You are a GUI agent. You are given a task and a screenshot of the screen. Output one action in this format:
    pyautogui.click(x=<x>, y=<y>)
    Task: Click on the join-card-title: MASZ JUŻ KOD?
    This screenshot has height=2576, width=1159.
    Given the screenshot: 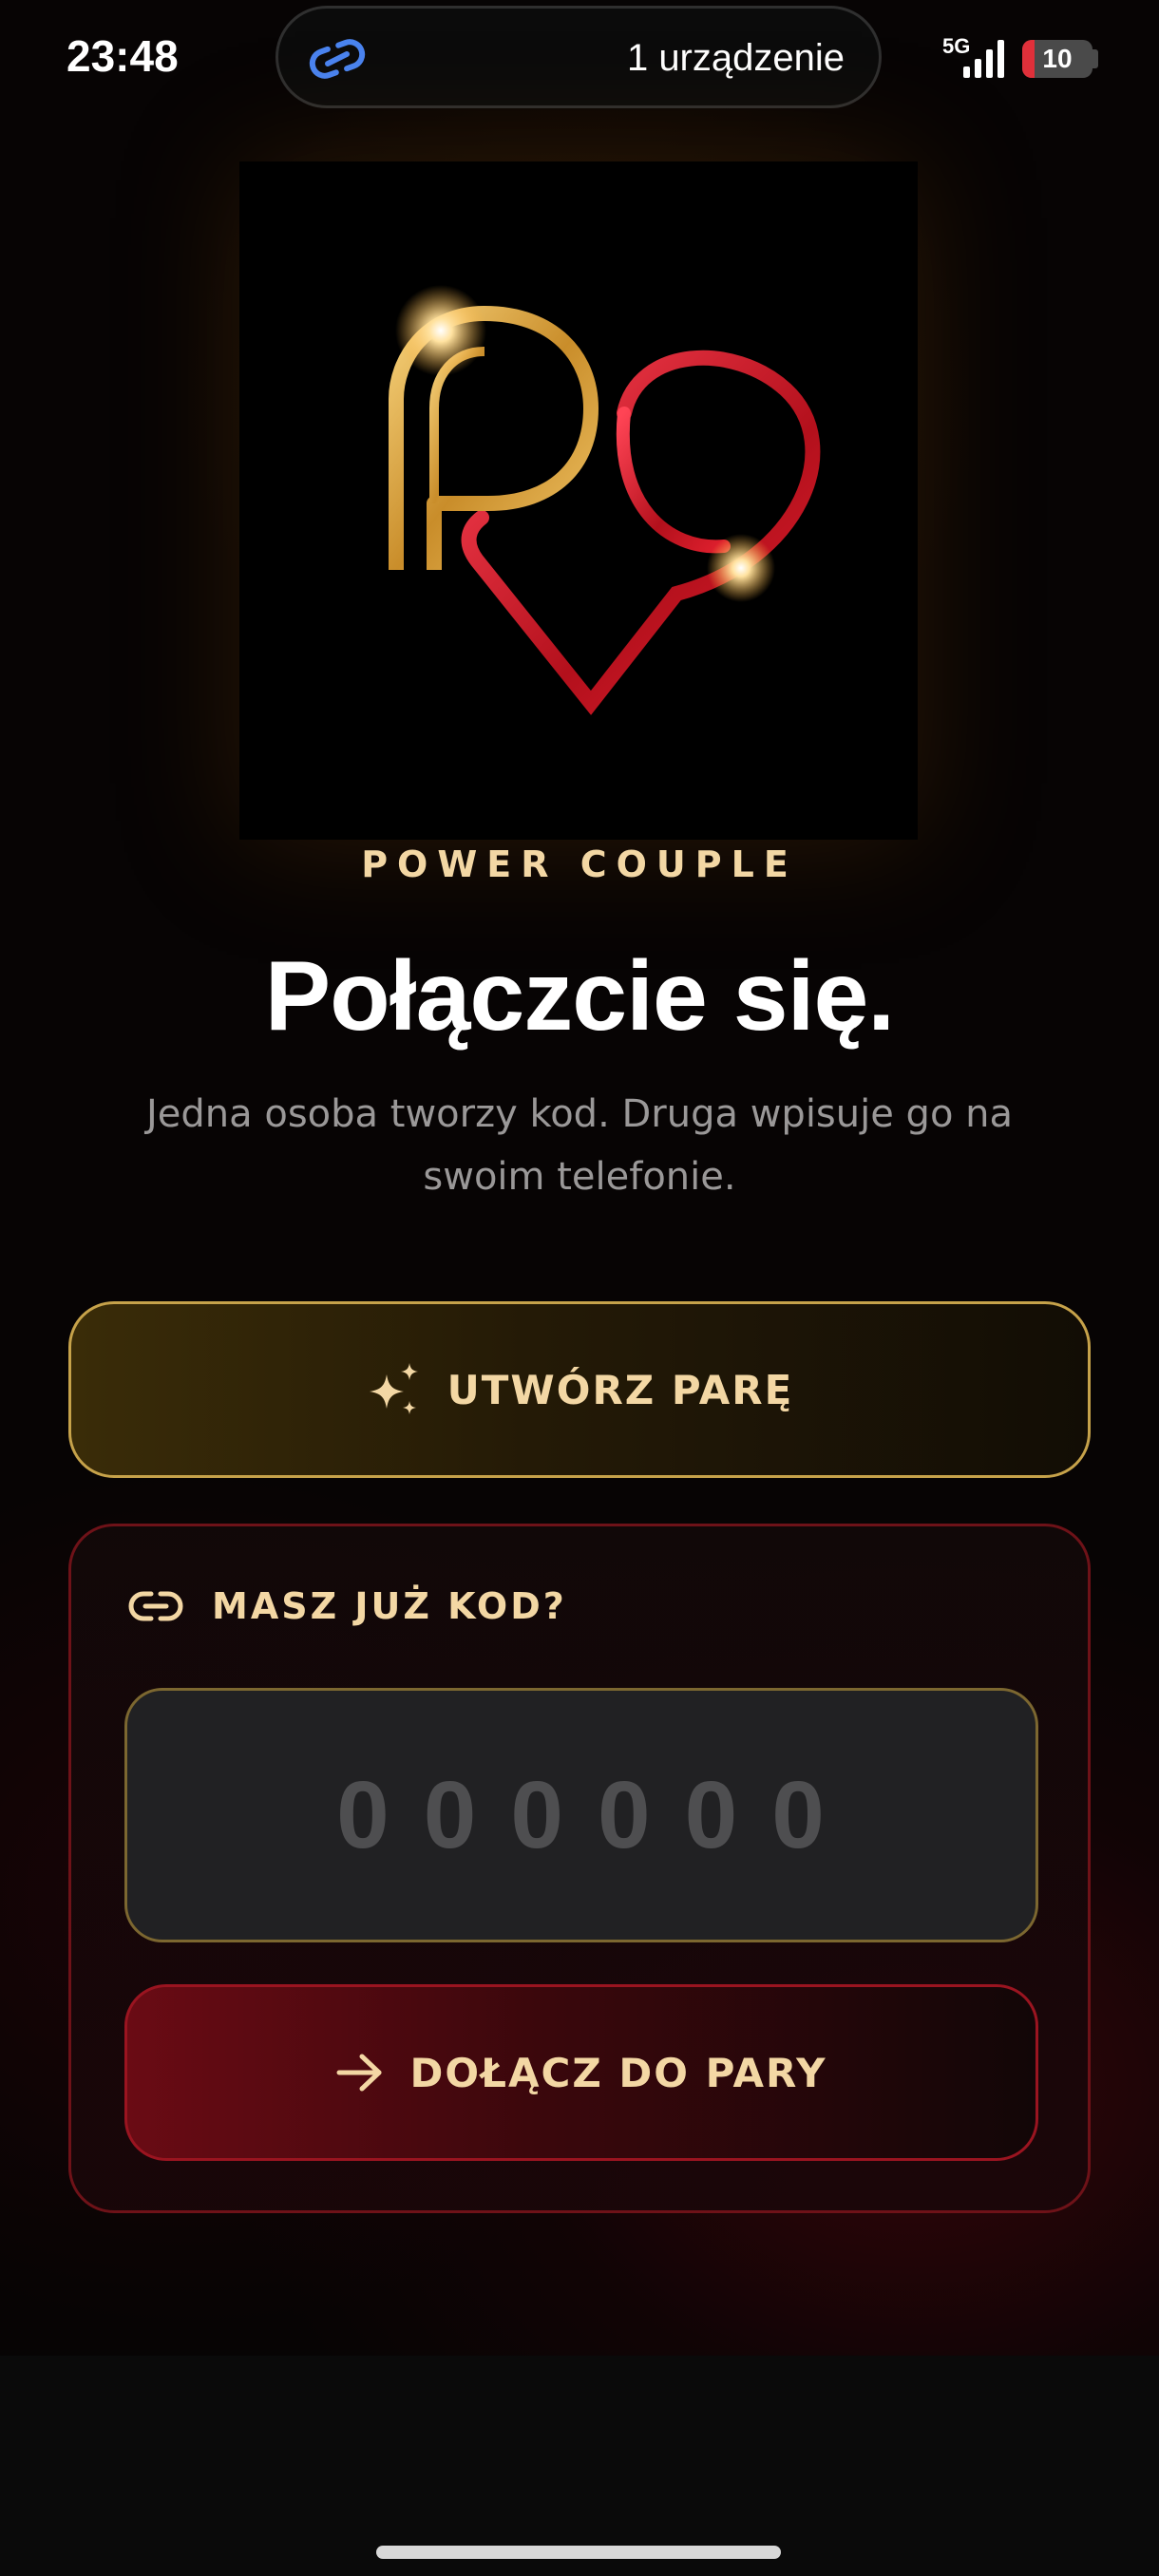 What is the action you would take?
    pyautogui.click(x=389, y=1606)
    